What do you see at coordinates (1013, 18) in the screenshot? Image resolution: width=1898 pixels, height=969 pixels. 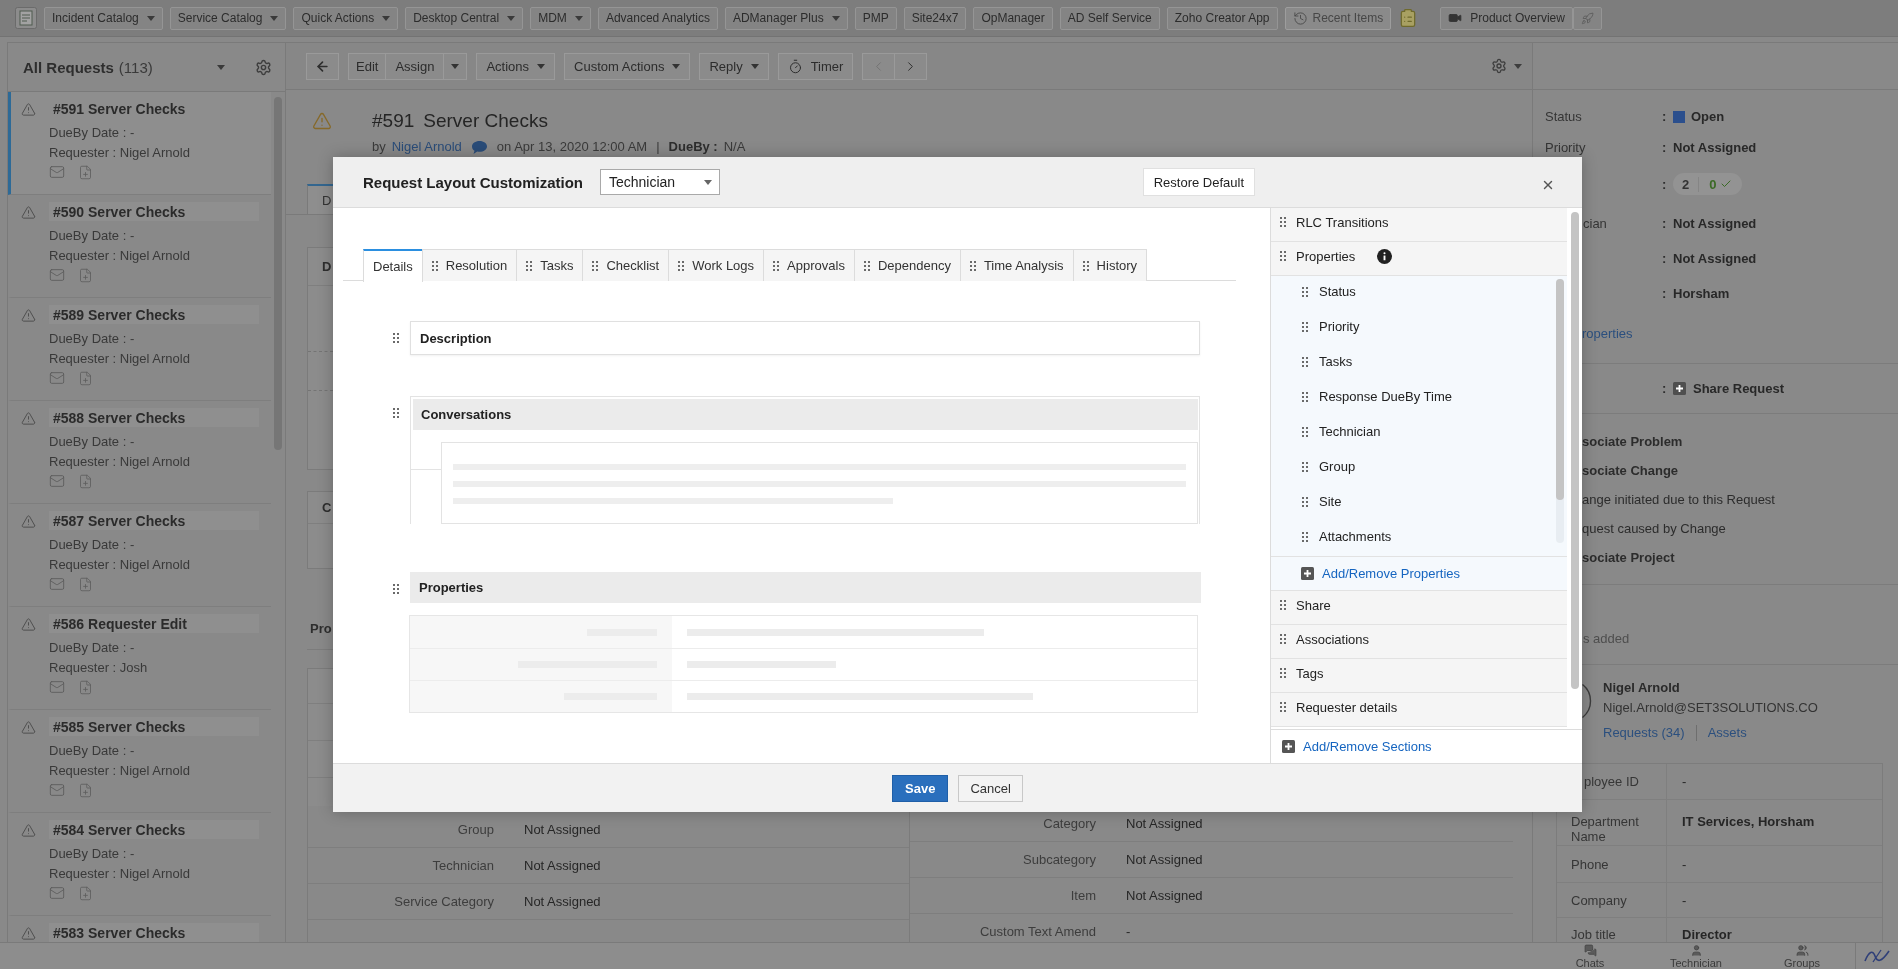 I see `nav-link-button: OpManager` at bounding box center [1013, 18].